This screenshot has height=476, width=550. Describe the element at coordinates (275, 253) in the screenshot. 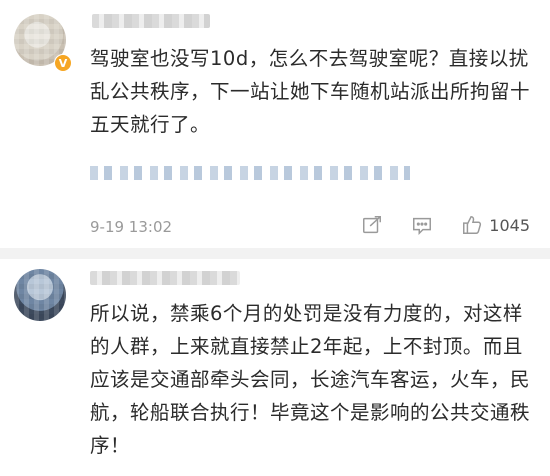

I see `comment-divider` at that location.